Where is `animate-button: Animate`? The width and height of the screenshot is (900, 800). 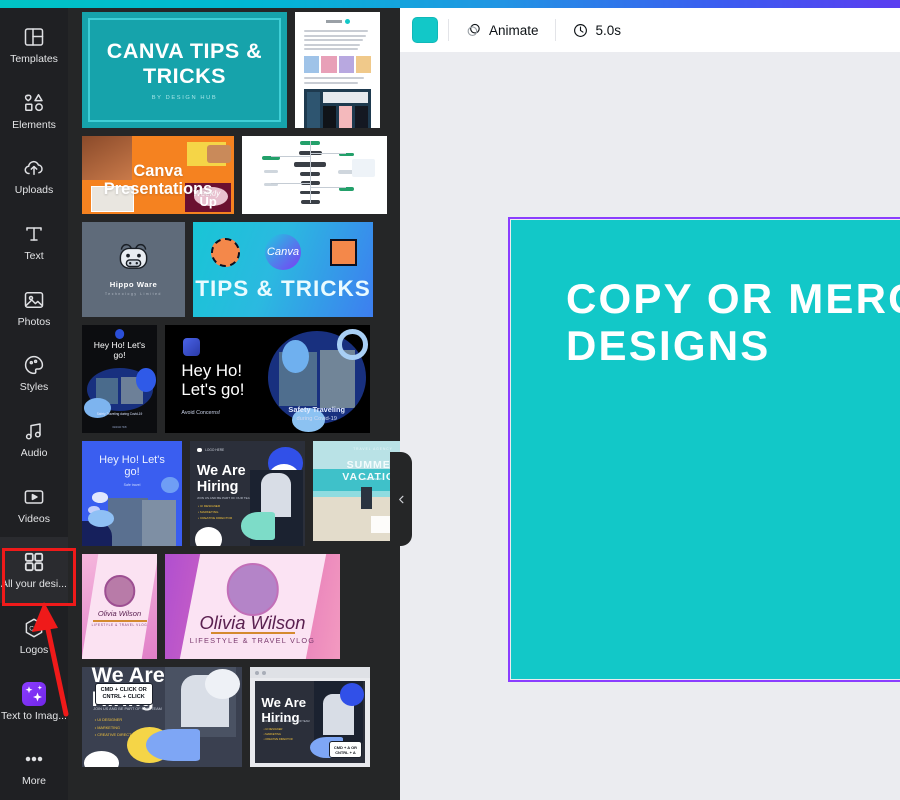 animate-button: Animate is located at coordinates (502, 30).